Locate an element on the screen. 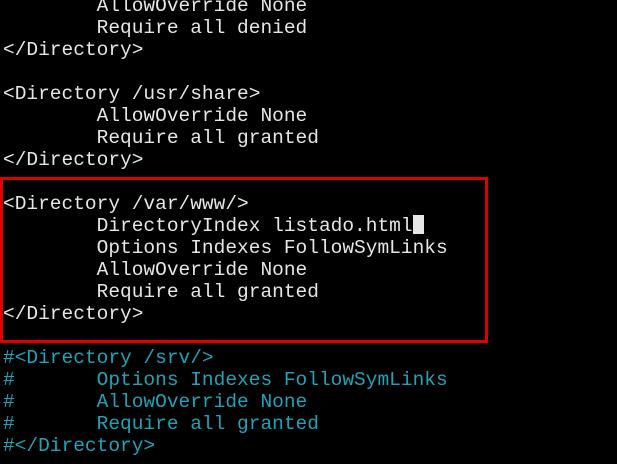  comment-line: # Require all granted is located at coordinates (161, 424).